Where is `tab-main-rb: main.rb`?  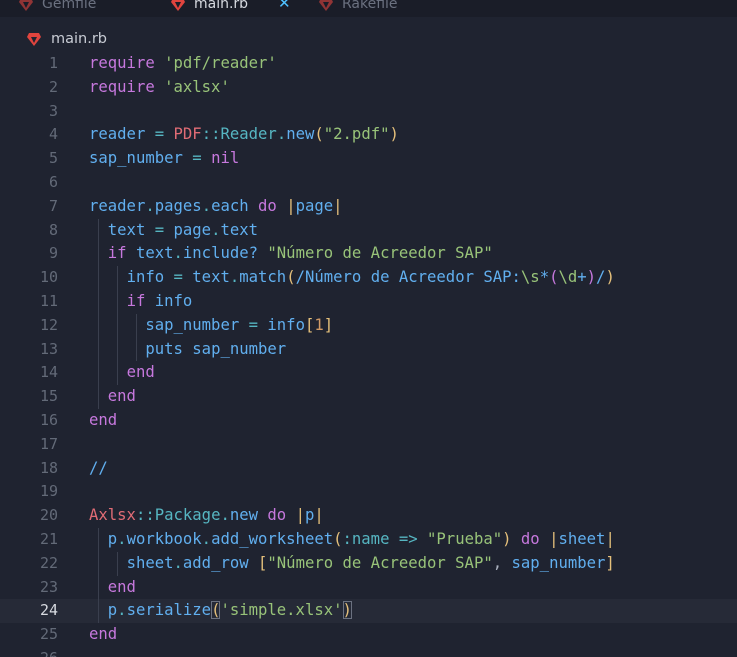
tab-main-rb: main.rb is located at coordinates (209, 8).